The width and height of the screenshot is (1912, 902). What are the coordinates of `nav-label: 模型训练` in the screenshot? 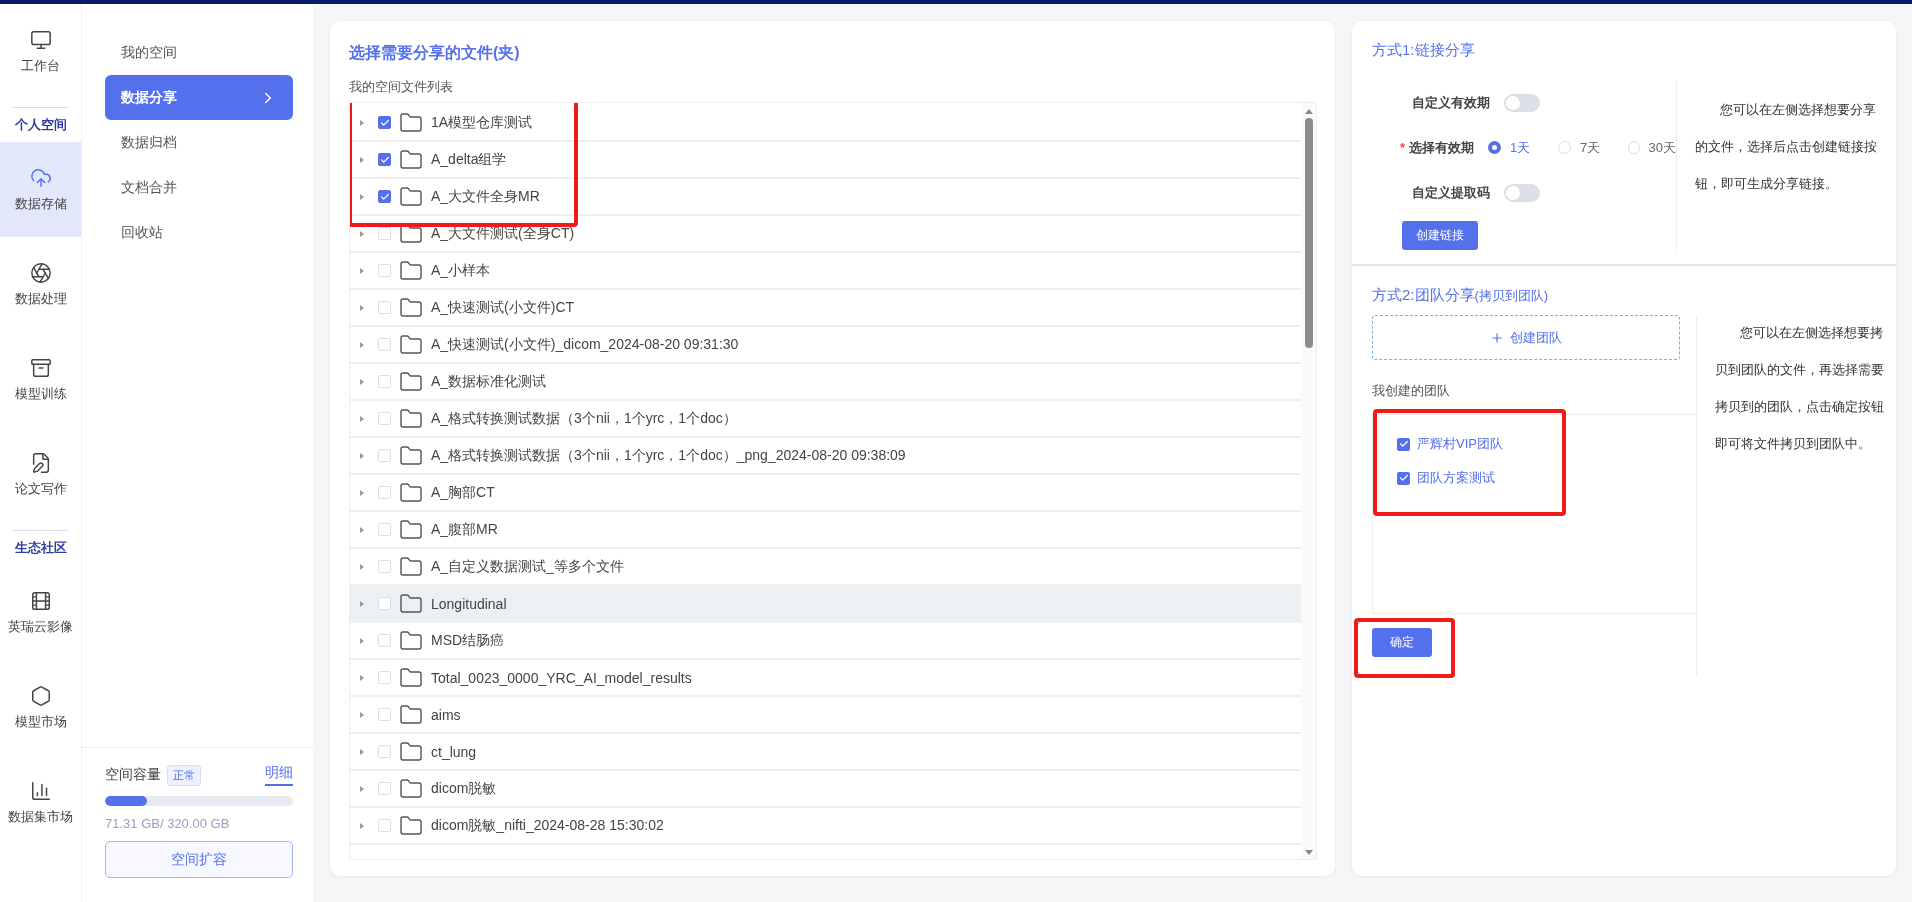 It's located at (40, 393).